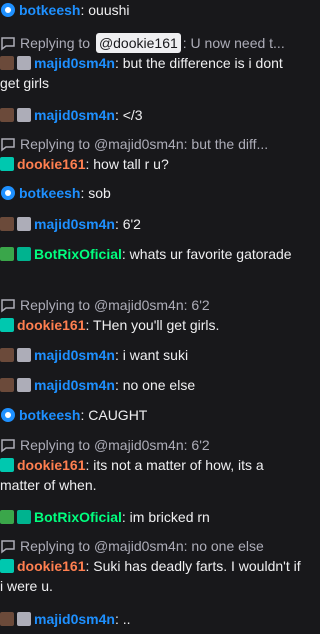 Image resolution: width=320 pixels, height=634 pixels. I want to click on message-text: : whats ur favorite gatorade, so click(206, 254).